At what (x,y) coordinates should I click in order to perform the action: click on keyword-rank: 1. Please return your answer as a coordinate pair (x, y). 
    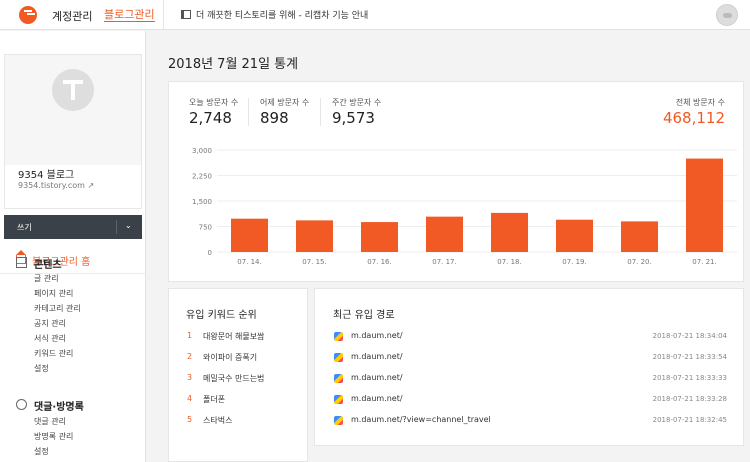
    Looking at the image, I should click on (190, 335).